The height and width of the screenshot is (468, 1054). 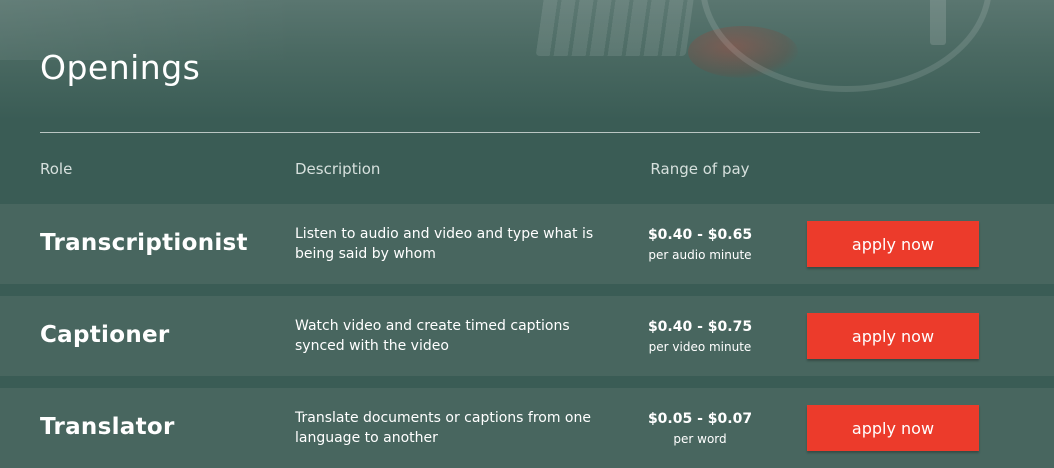 I want to click on apply-now-button-translator: apply now, so click(x=893, y=428).